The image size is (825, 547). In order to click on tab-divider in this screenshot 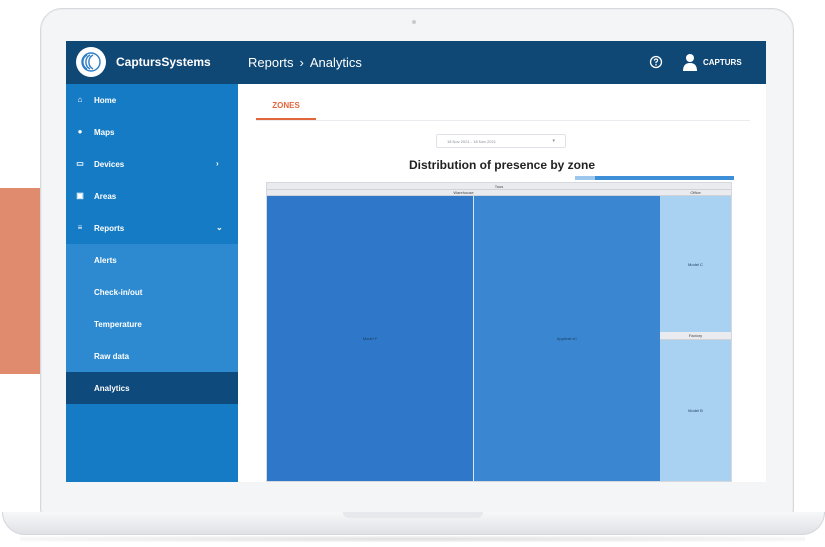, I will do `click(503, 120)`.